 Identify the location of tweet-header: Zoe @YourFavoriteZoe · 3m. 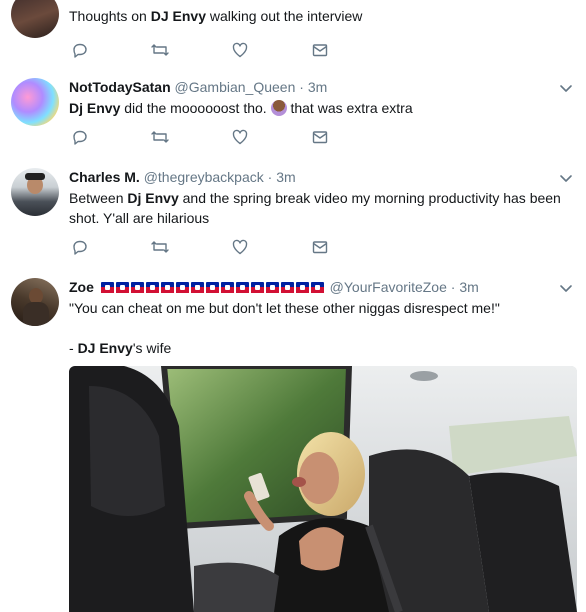
(322, 287).